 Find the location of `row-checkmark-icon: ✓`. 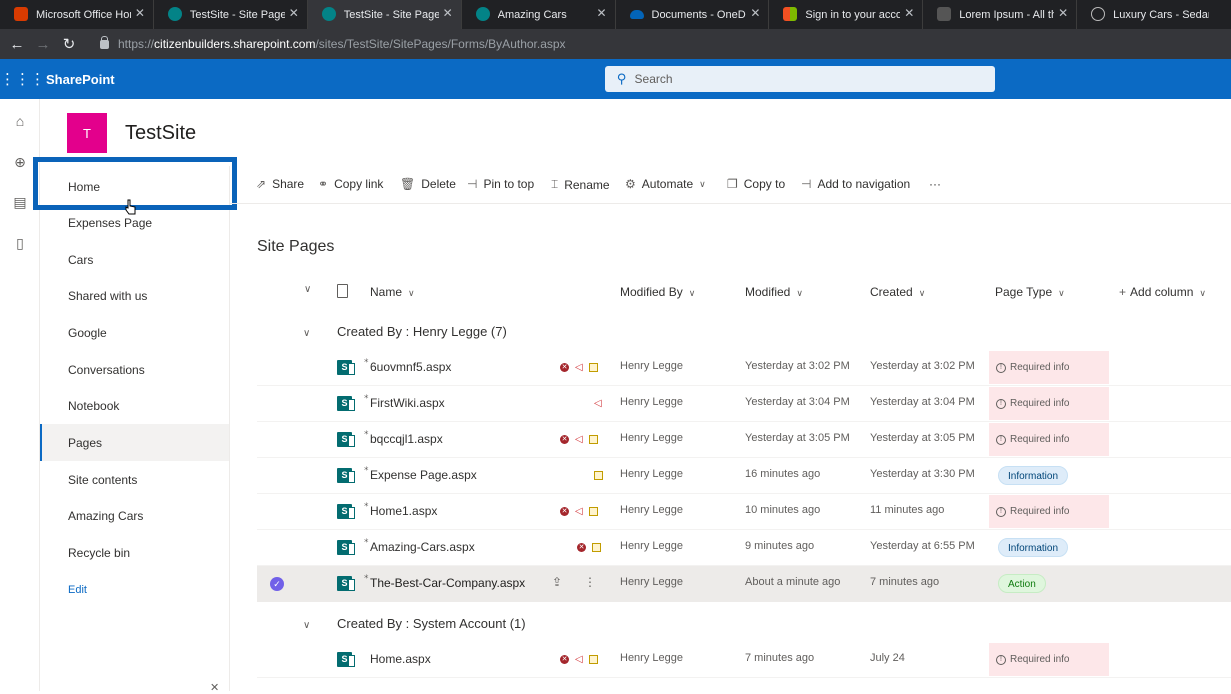

row-checkmark-icon: ✓ is located at coordinates (277, 584).